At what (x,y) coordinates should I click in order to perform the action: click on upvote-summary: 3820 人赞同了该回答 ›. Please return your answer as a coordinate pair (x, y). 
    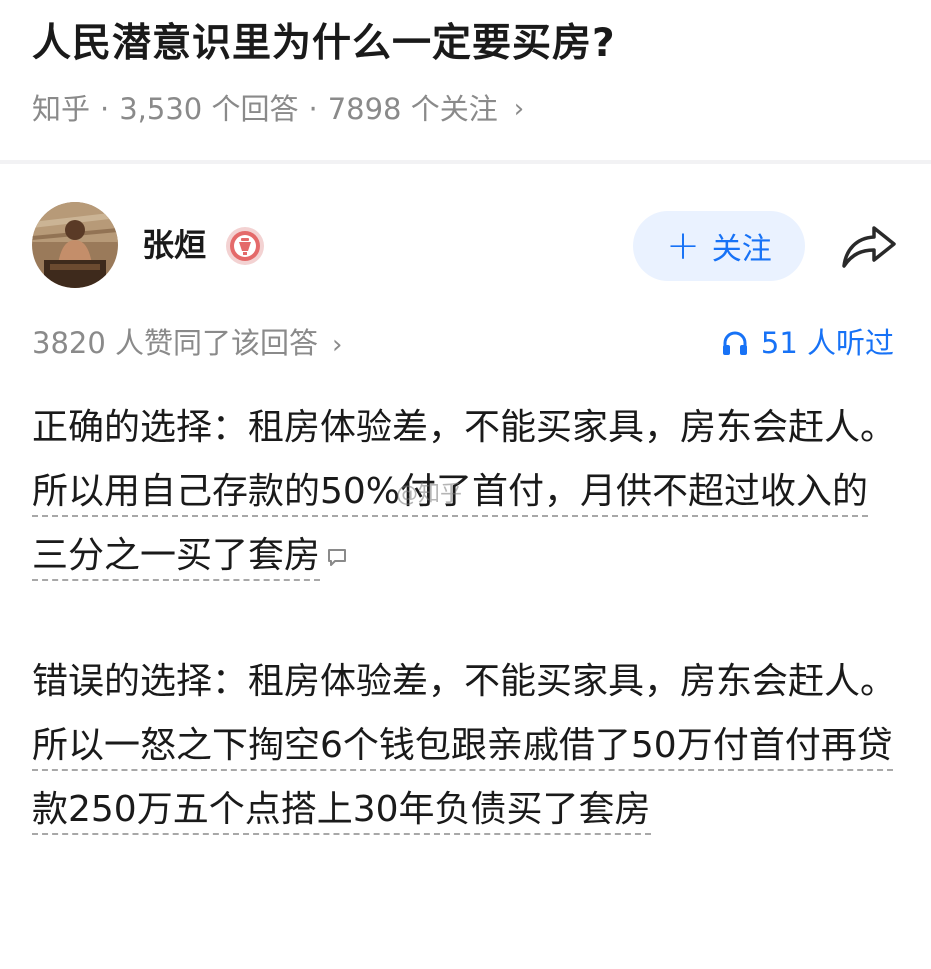
    Looking at the image, I should click on (187, 344).